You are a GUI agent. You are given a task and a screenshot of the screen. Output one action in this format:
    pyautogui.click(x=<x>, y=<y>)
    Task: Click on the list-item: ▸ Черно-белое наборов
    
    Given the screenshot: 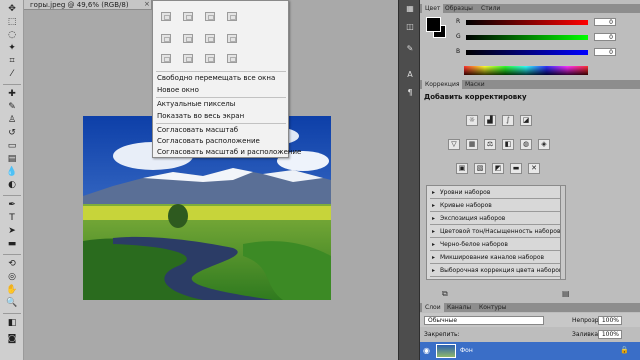 What is the action you would take?
    pyautogui.click(x=495, y=245)
    